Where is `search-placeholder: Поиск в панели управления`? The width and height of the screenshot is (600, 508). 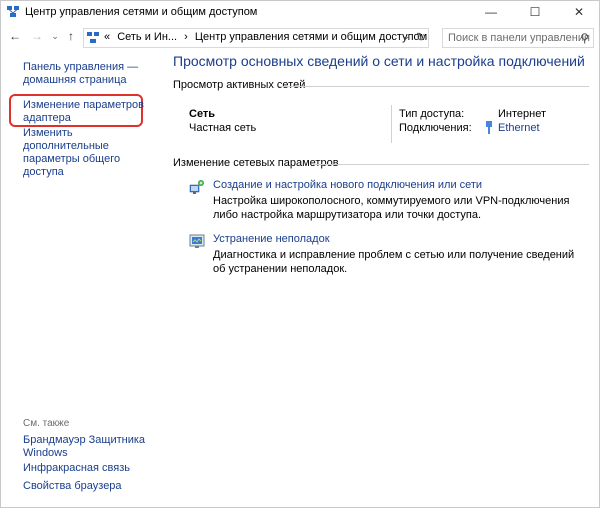
search-placeholder: Поиск в панели управления is located at coordinates (519, 38).